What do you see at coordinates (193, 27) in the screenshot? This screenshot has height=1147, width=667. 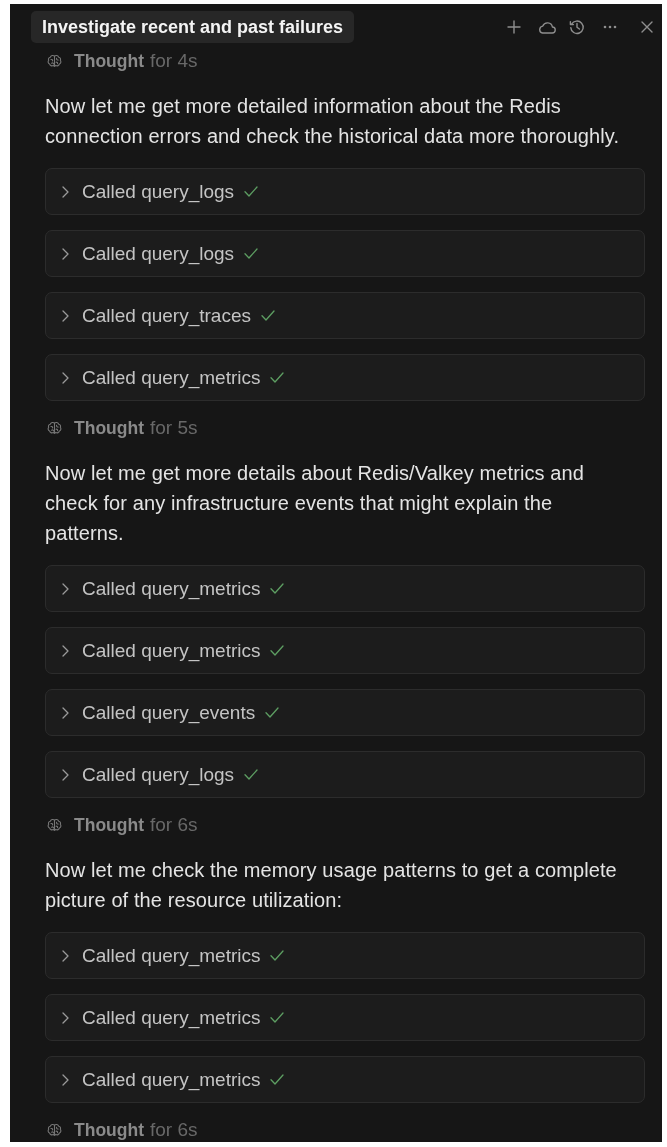 I see `conversation-tab: Investigate recent and past failures` at bounding box center [193, 27].